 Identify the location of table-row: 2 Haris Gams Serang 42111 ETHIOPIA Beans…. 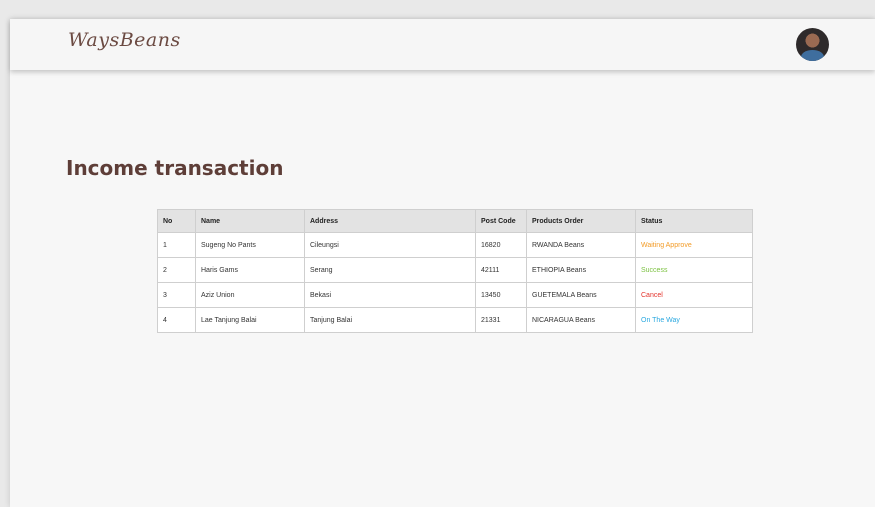
(455, 270).